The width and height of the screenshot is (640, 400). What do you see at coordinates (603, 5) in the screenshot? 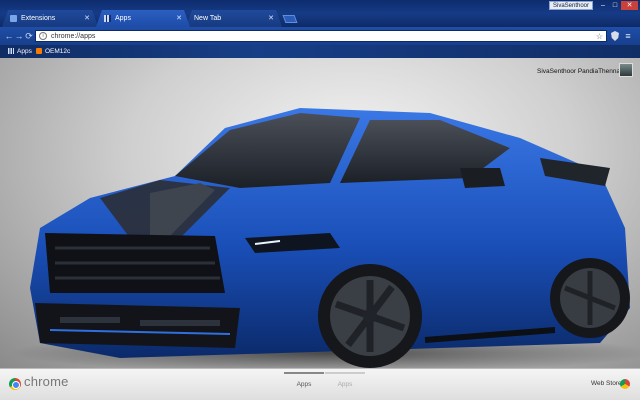
I see `minimize-button: –` at bounding box center [603, 5].